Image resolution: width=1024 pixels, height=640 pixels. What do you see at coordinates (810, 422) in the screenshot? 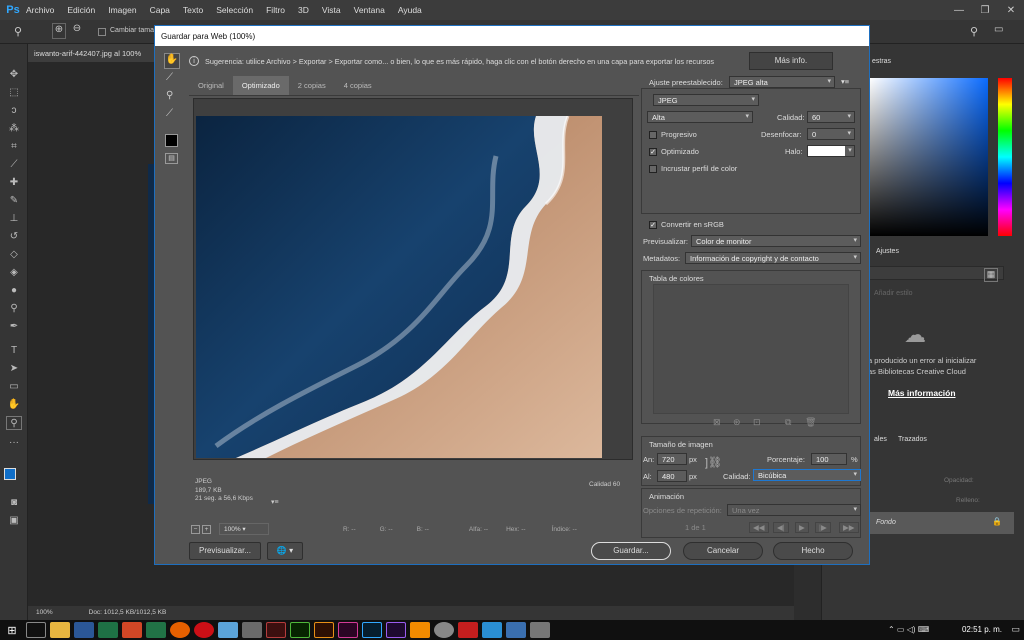
I see `delete-color-icon: 🗑` at bounding box center [810, 422].